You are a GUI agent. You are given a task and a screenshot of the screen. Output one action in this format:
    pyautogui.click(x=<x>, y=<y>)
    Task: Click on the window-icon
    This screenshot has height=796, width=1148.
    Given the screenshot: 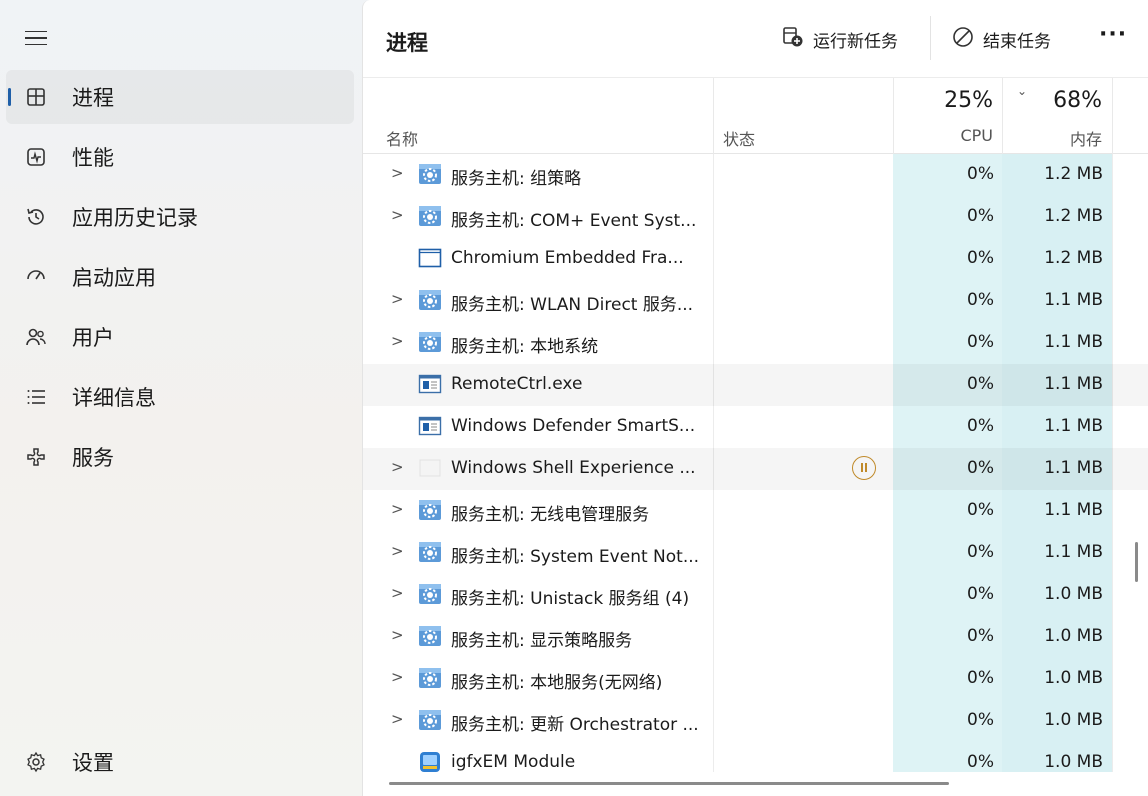 What is the action you would take?
    pyautogui.click(x=430, y=258)
    